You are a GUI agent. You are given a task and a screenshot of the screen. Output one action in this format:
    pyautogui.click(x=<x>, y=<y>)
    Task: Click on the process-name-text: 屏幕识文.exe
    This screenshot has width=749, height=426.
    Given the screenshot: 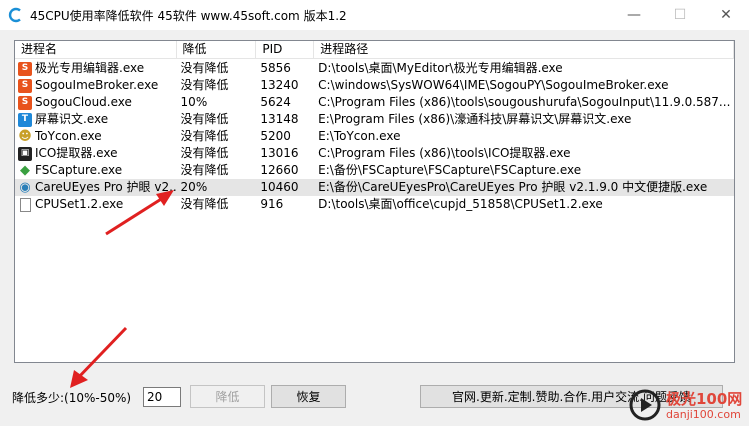 What is the action you would take?
    pyautogui.click(x=72, y=119)
    